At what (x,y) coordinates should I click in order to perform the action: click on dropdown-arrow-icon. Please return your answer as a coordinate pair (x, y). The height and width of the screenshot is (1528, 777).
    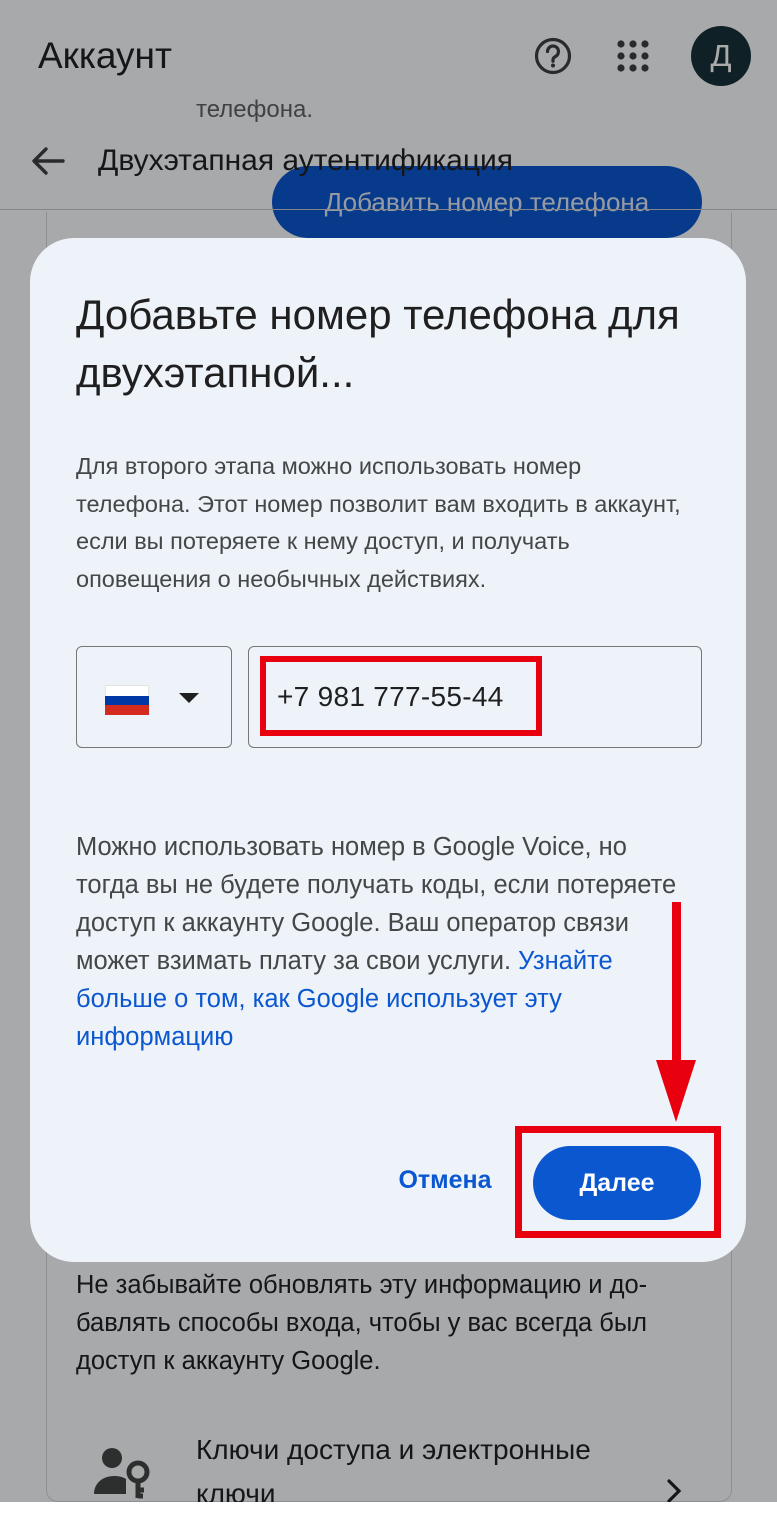
    Looking at the image, I should click on (189, 698).